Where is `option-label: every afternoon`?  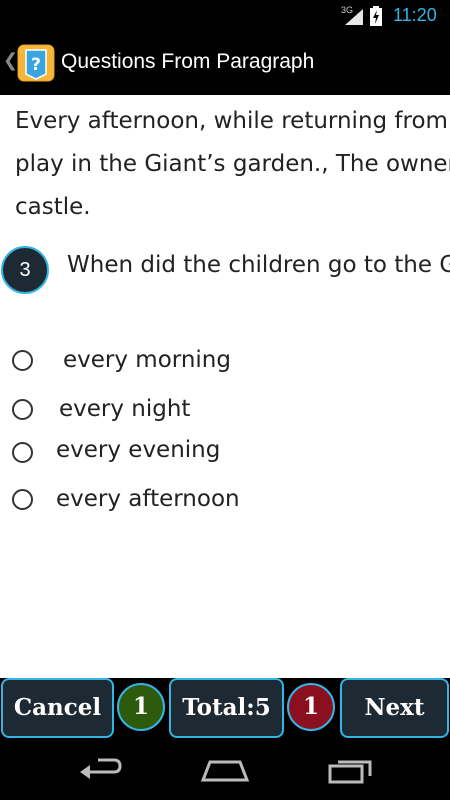
option-label: every afternoon is located at coordinates (148, 499).